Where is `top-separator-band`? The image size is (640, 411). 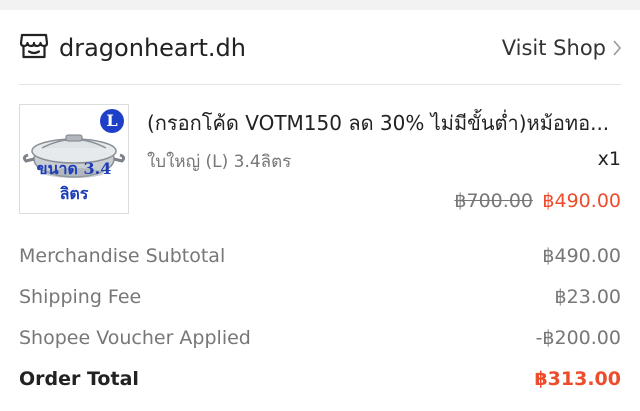
top-separator-band is located at coordinates (320, 5).